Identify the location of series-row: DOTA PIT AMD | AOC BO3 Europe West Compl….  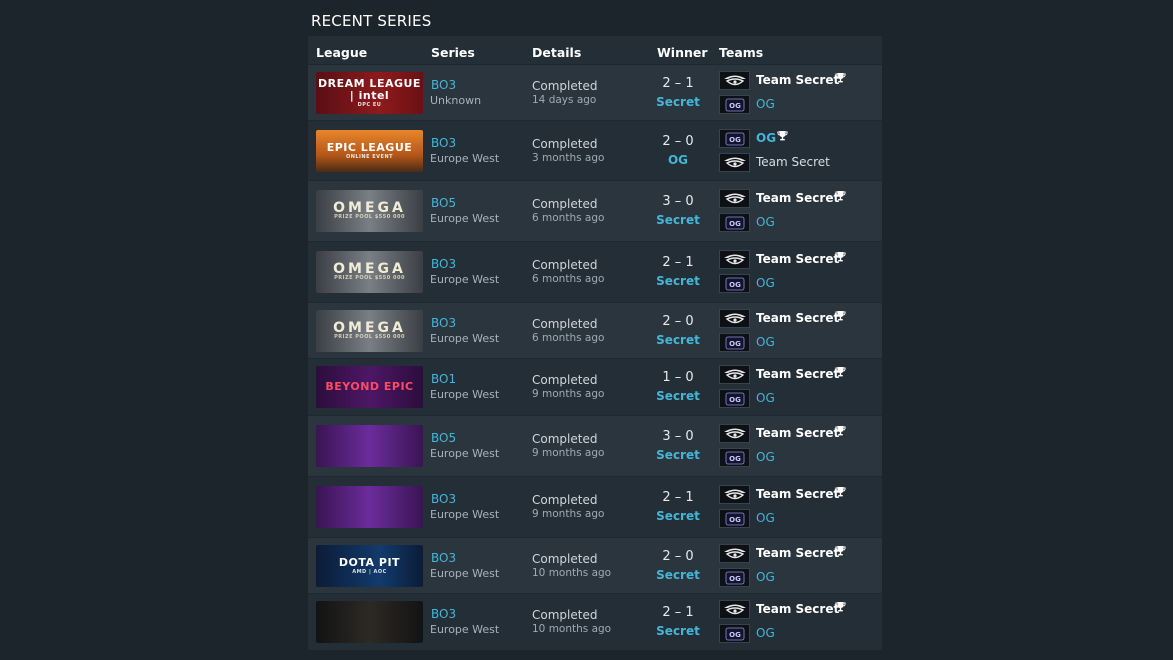
(595, 565).